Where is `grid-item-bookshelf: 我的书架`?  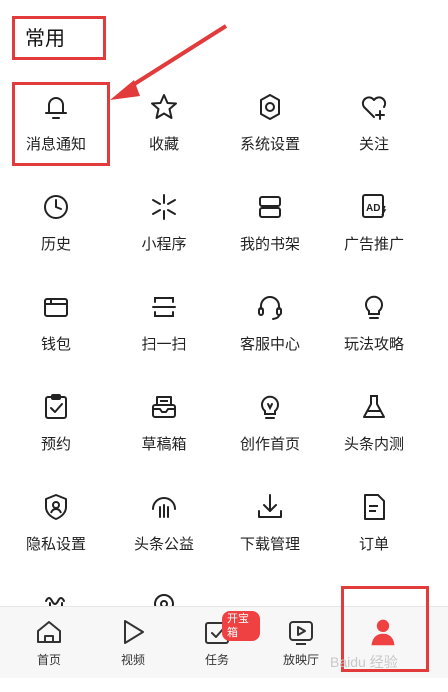
grid-item-bookshelf: 我的书架 is located at coordinates (270, 220).